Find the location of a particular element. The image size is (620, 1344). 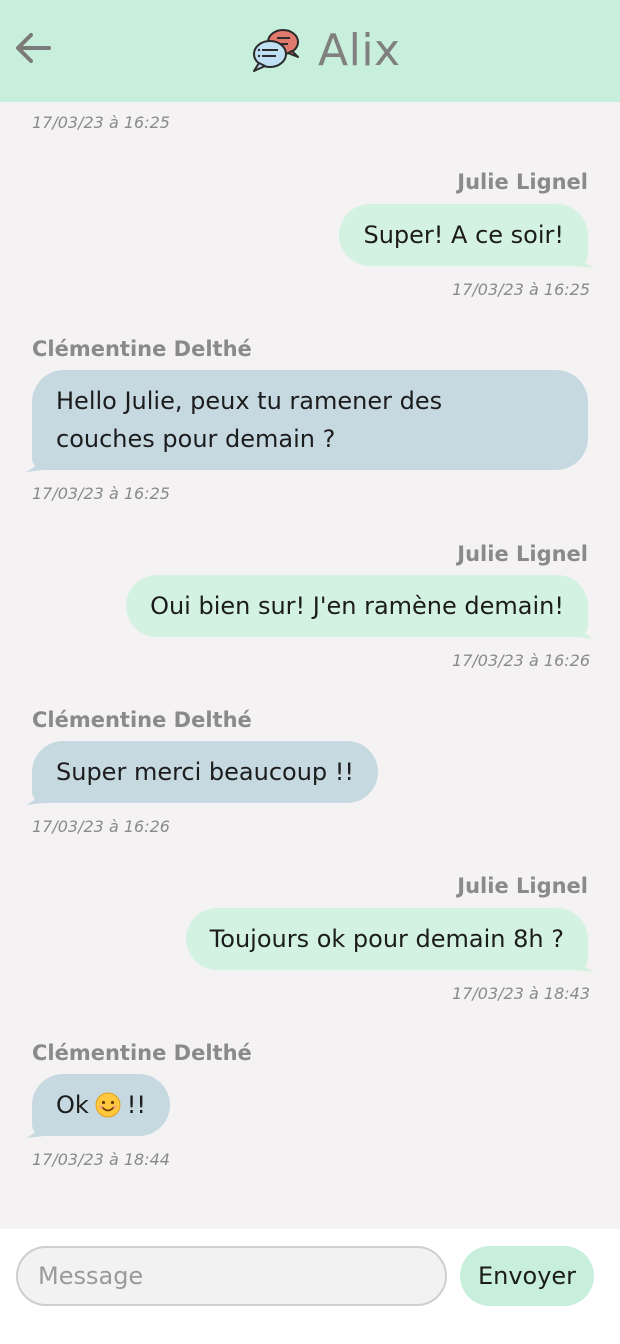

message-bubble-sent: Toujours ok pour demain 8h ? is located at coordinates (386, 939).